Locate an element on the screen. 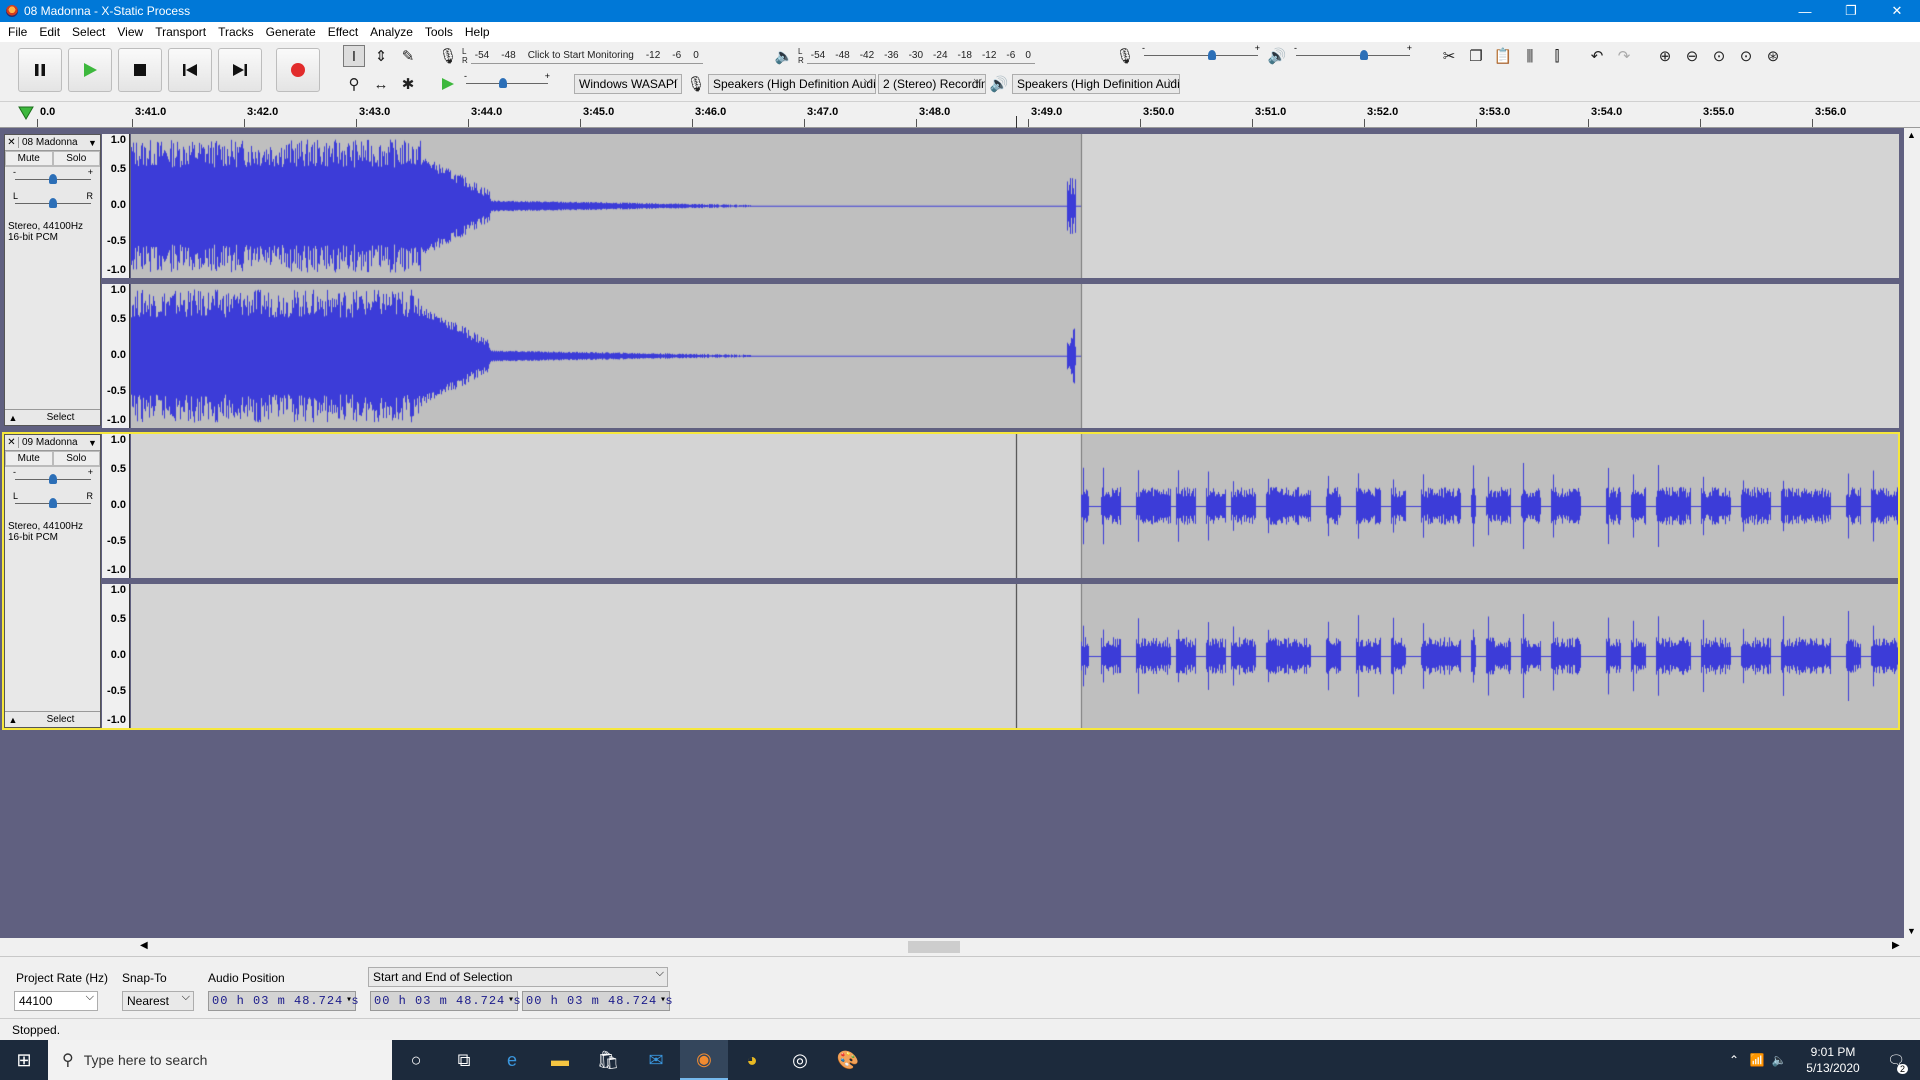 The image size is (1920, 1080). scroll-left-icon: ◀ is located at coordinates (144, 945).